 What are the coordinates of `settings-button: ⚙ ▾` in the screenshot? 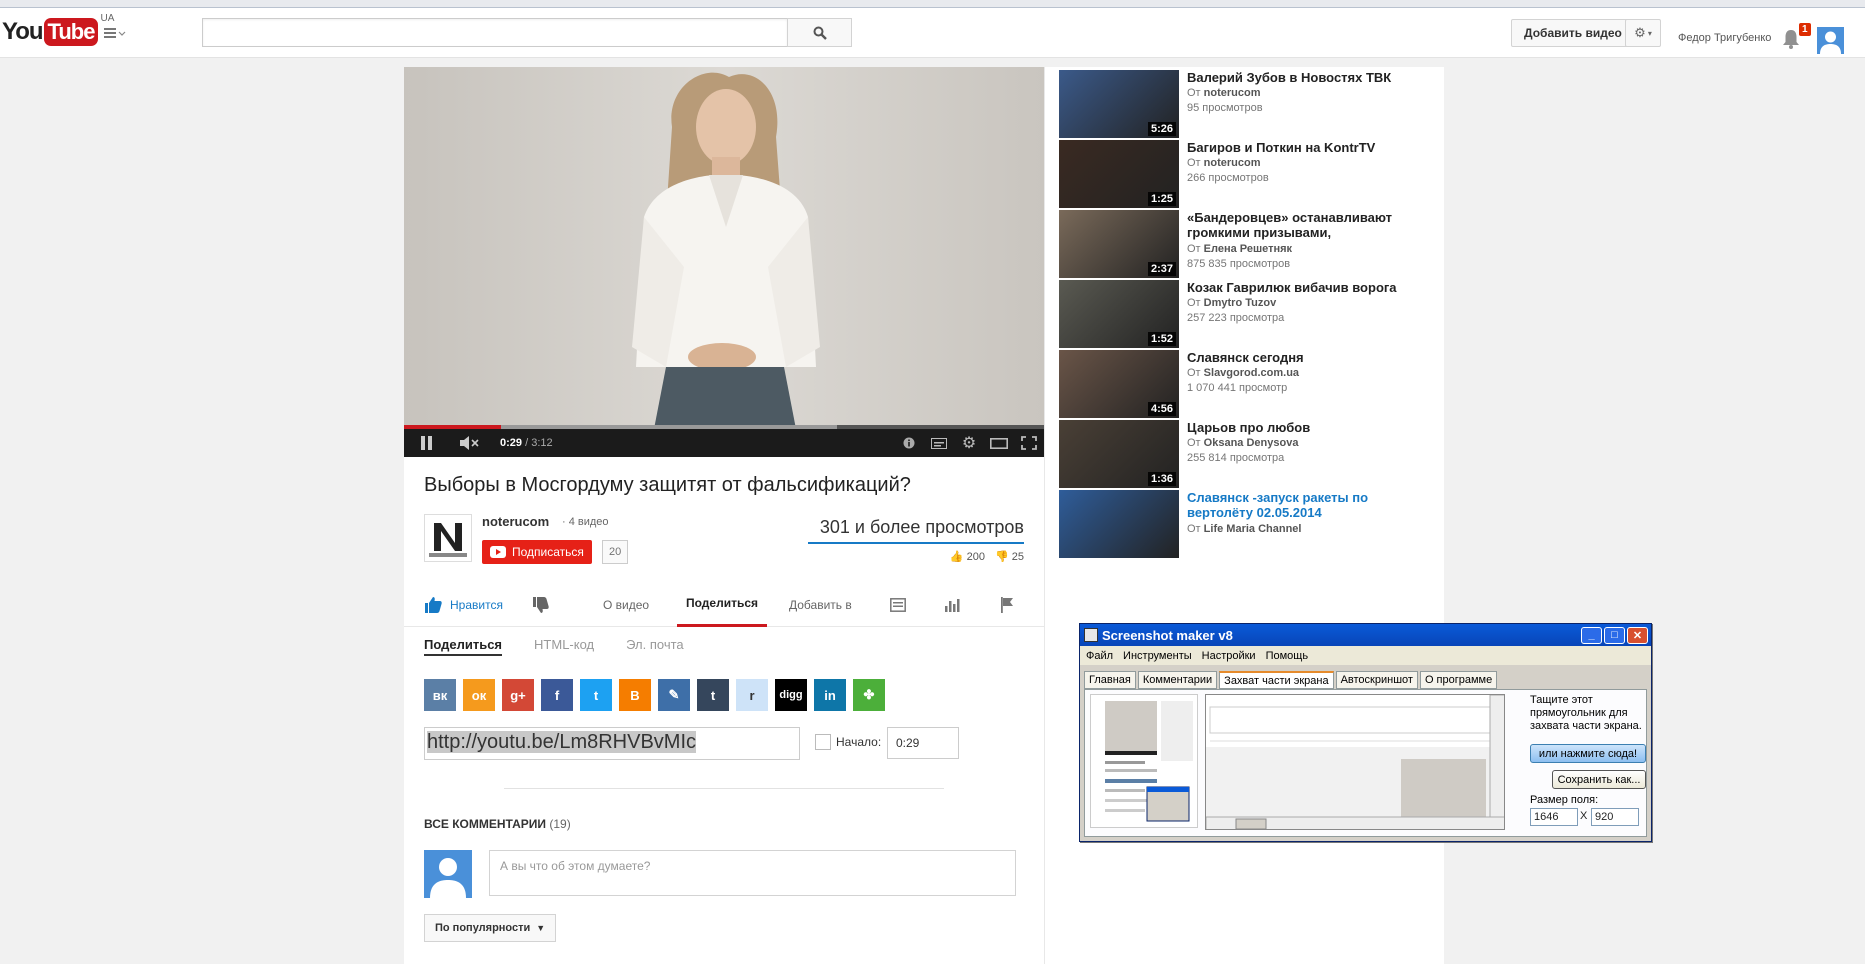 It's located at (1643, 33).